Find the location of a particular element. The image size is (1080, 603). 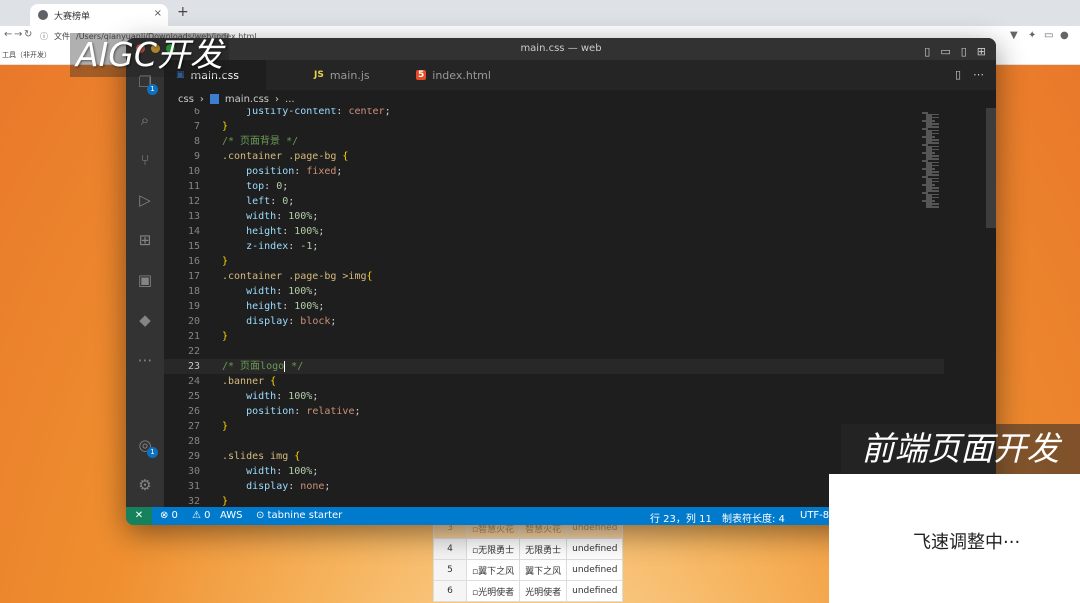

code-line: 13 width: 100%; is located at coordinates (554, 216).